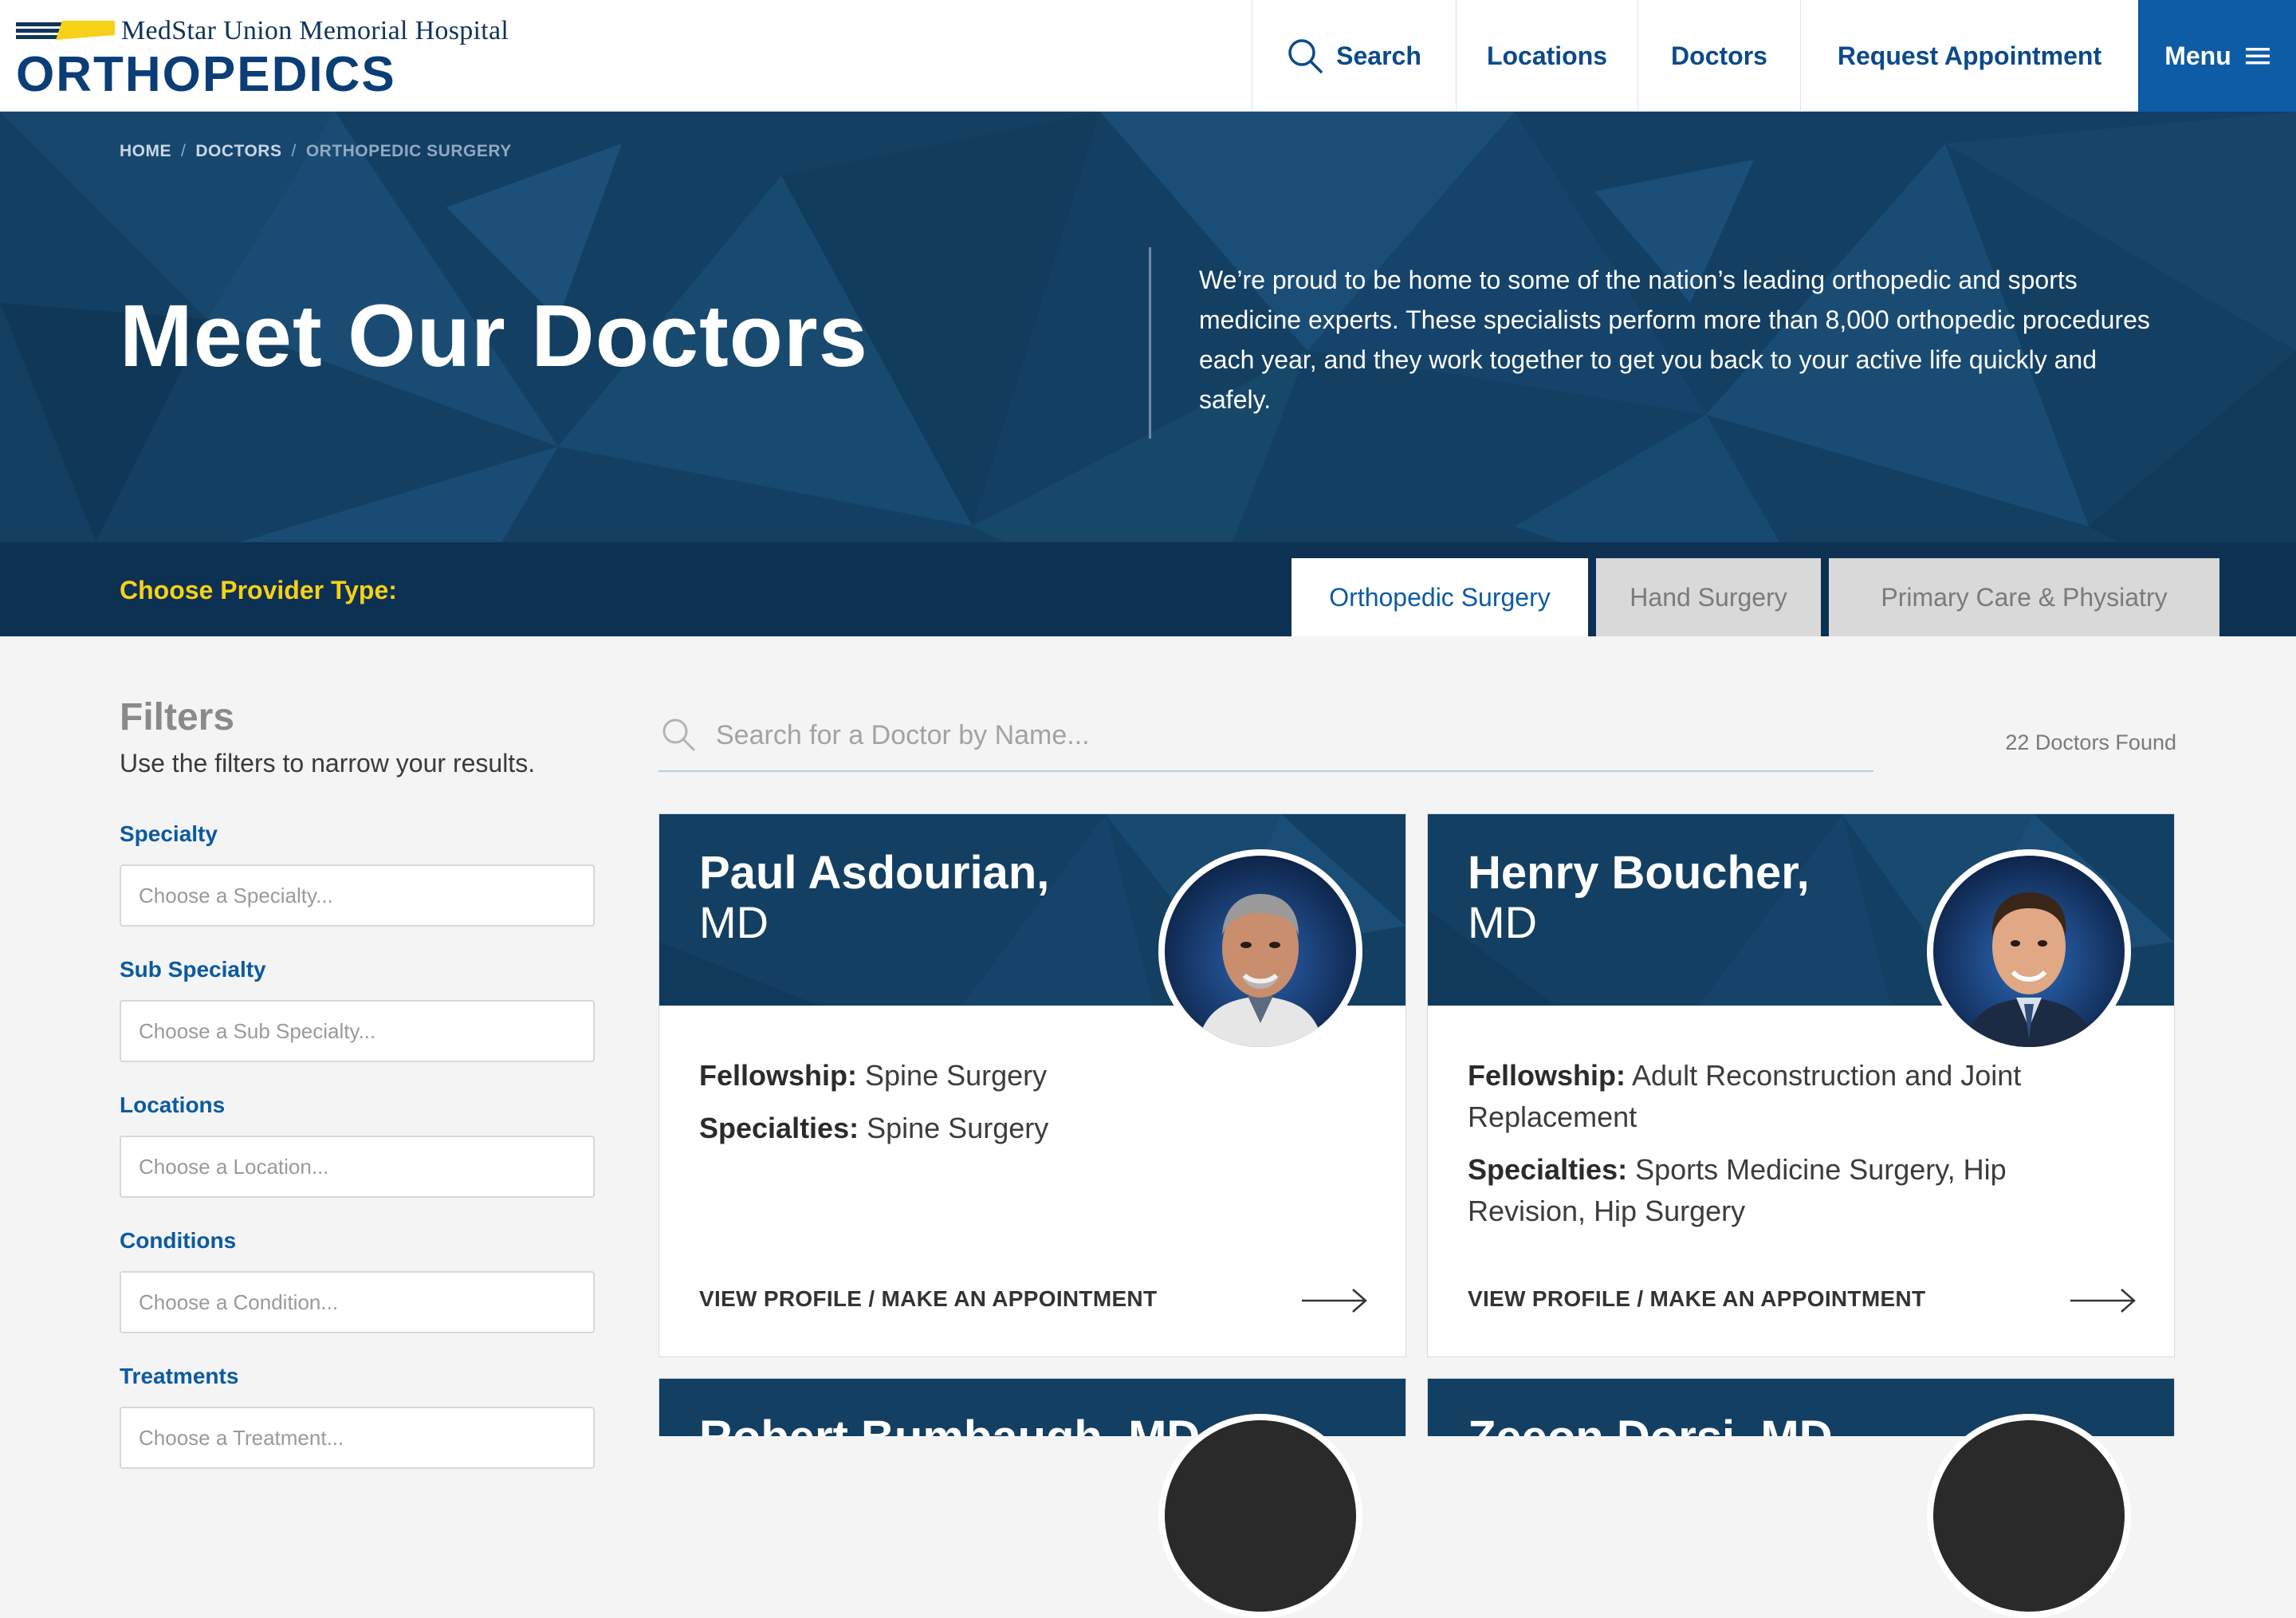 The height and width of the screenshot is (1618, 2296). I want to click on breadcrumb: HOME / DOCTORS / ORTHOPEDIC SURGERY, so click(316, 151).